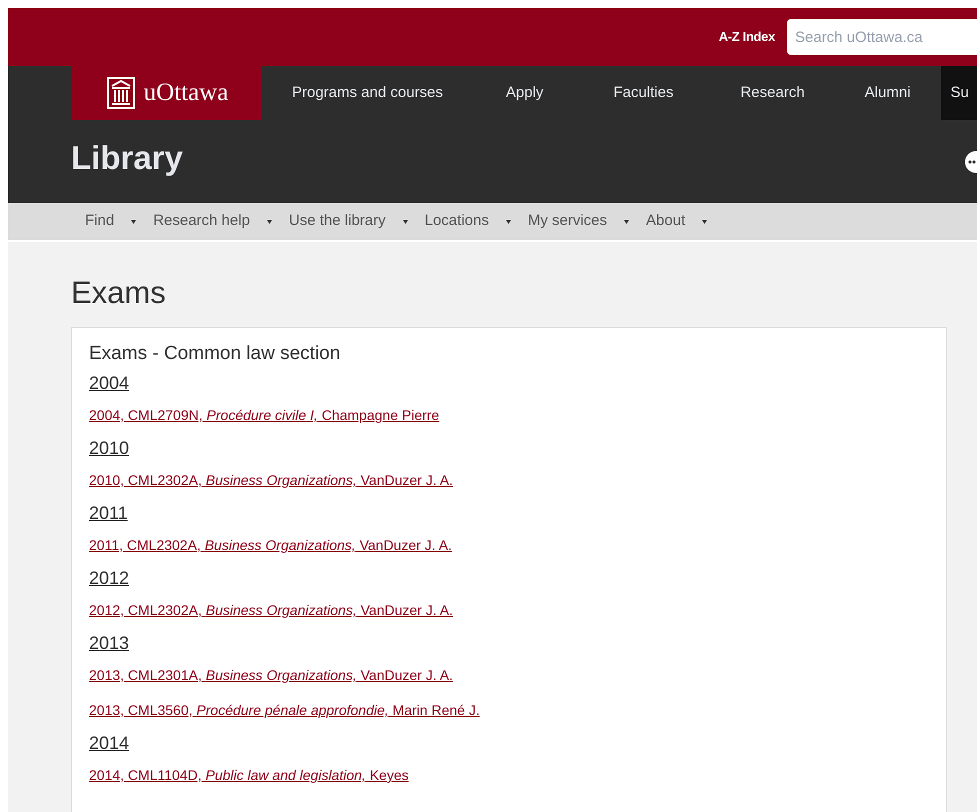 Image resolution: width=977 pixels, height=812 pixels. What do you see at coordinates (772, 93) in the screenshot?
I see `nav-link: Research` at bounding box center [772, 93].